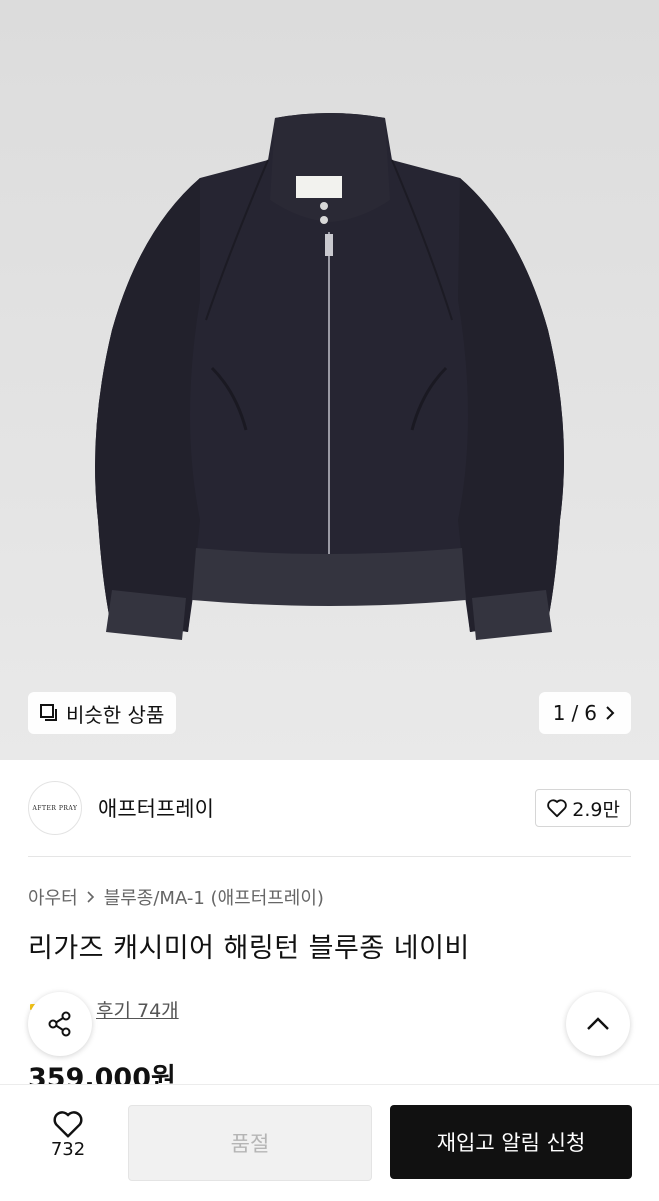 The width and height of the screenshot is (659, 1201). I want to click on soldout-button: 품절, so click(250, 1143).